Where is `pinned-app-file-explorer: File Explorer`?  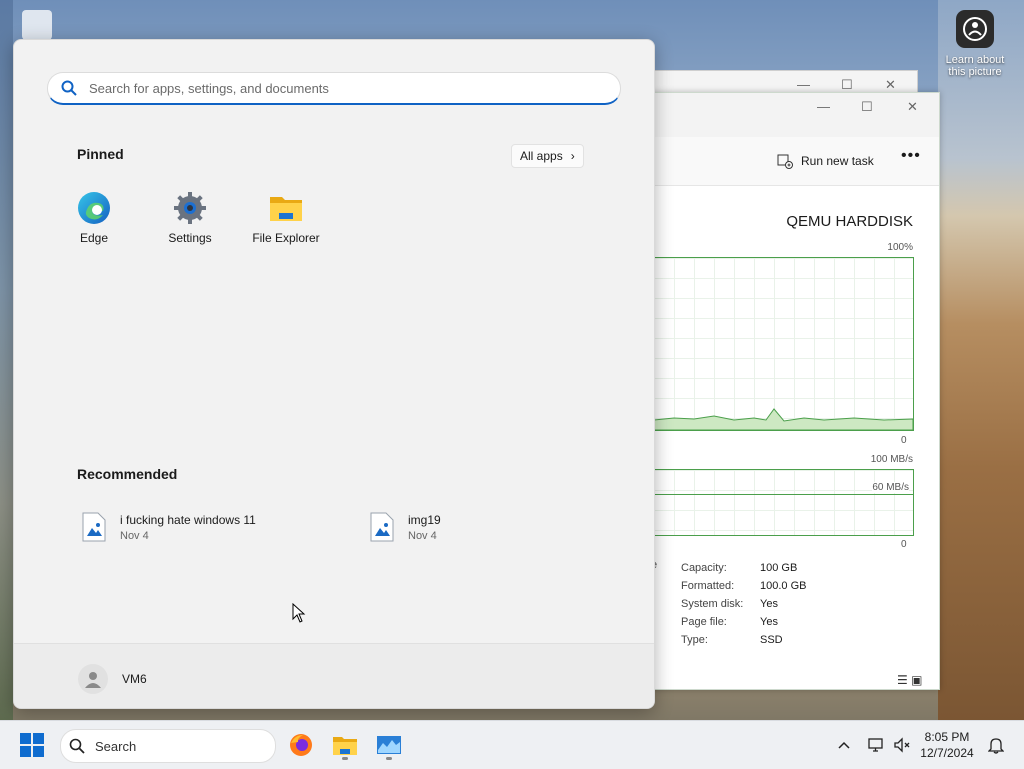 pinned-app-file-explorer: File Explorer is located at coordinates (286, 217).